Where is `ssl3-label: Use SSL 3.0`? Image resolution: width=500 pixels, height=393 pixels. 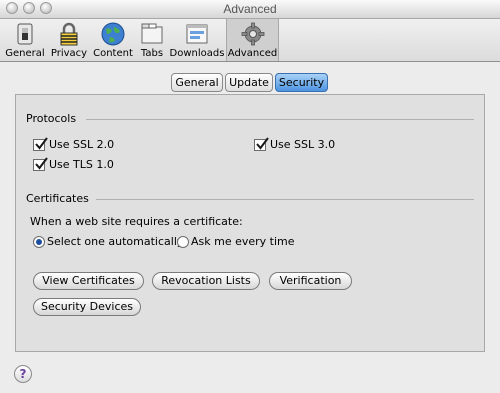
ssl3-label: Use SSL 3.0 is located at coordinates (303, 144).